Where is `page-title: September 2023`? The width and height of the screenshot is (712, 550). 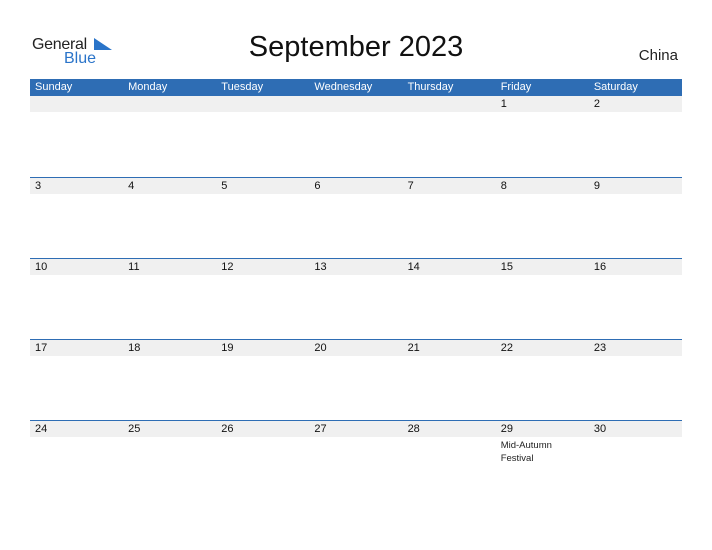 page-title: September 2023 is located at coordinates (356, 47).